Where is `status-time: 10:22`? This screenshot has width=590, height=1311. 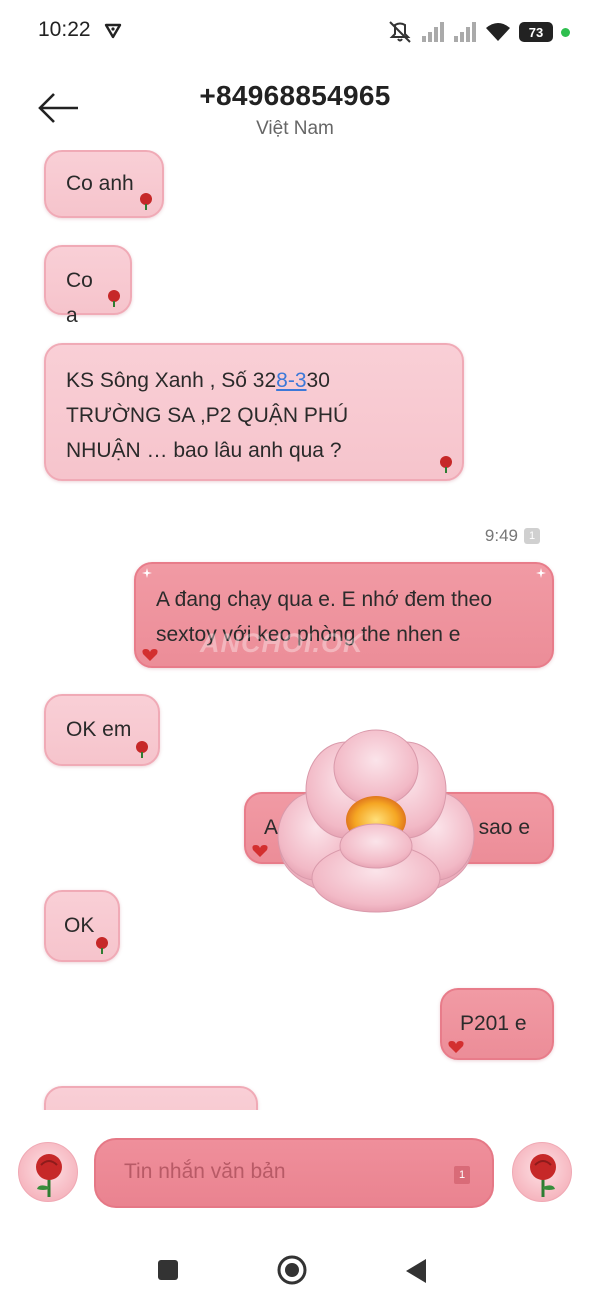 status-time: 10:22 is located at coordinates (64, 29).